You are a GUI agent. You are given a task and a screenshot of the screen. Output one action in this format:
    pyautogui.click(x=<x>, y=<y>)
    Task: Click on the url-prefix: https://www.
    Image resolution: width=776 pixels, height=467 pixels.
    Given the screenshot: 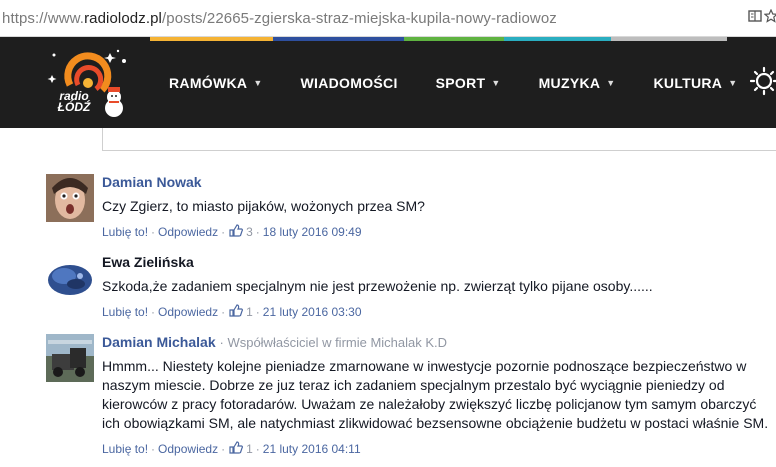 What is the action you would take?
    pyautogui.click(x=43, y=18)
    